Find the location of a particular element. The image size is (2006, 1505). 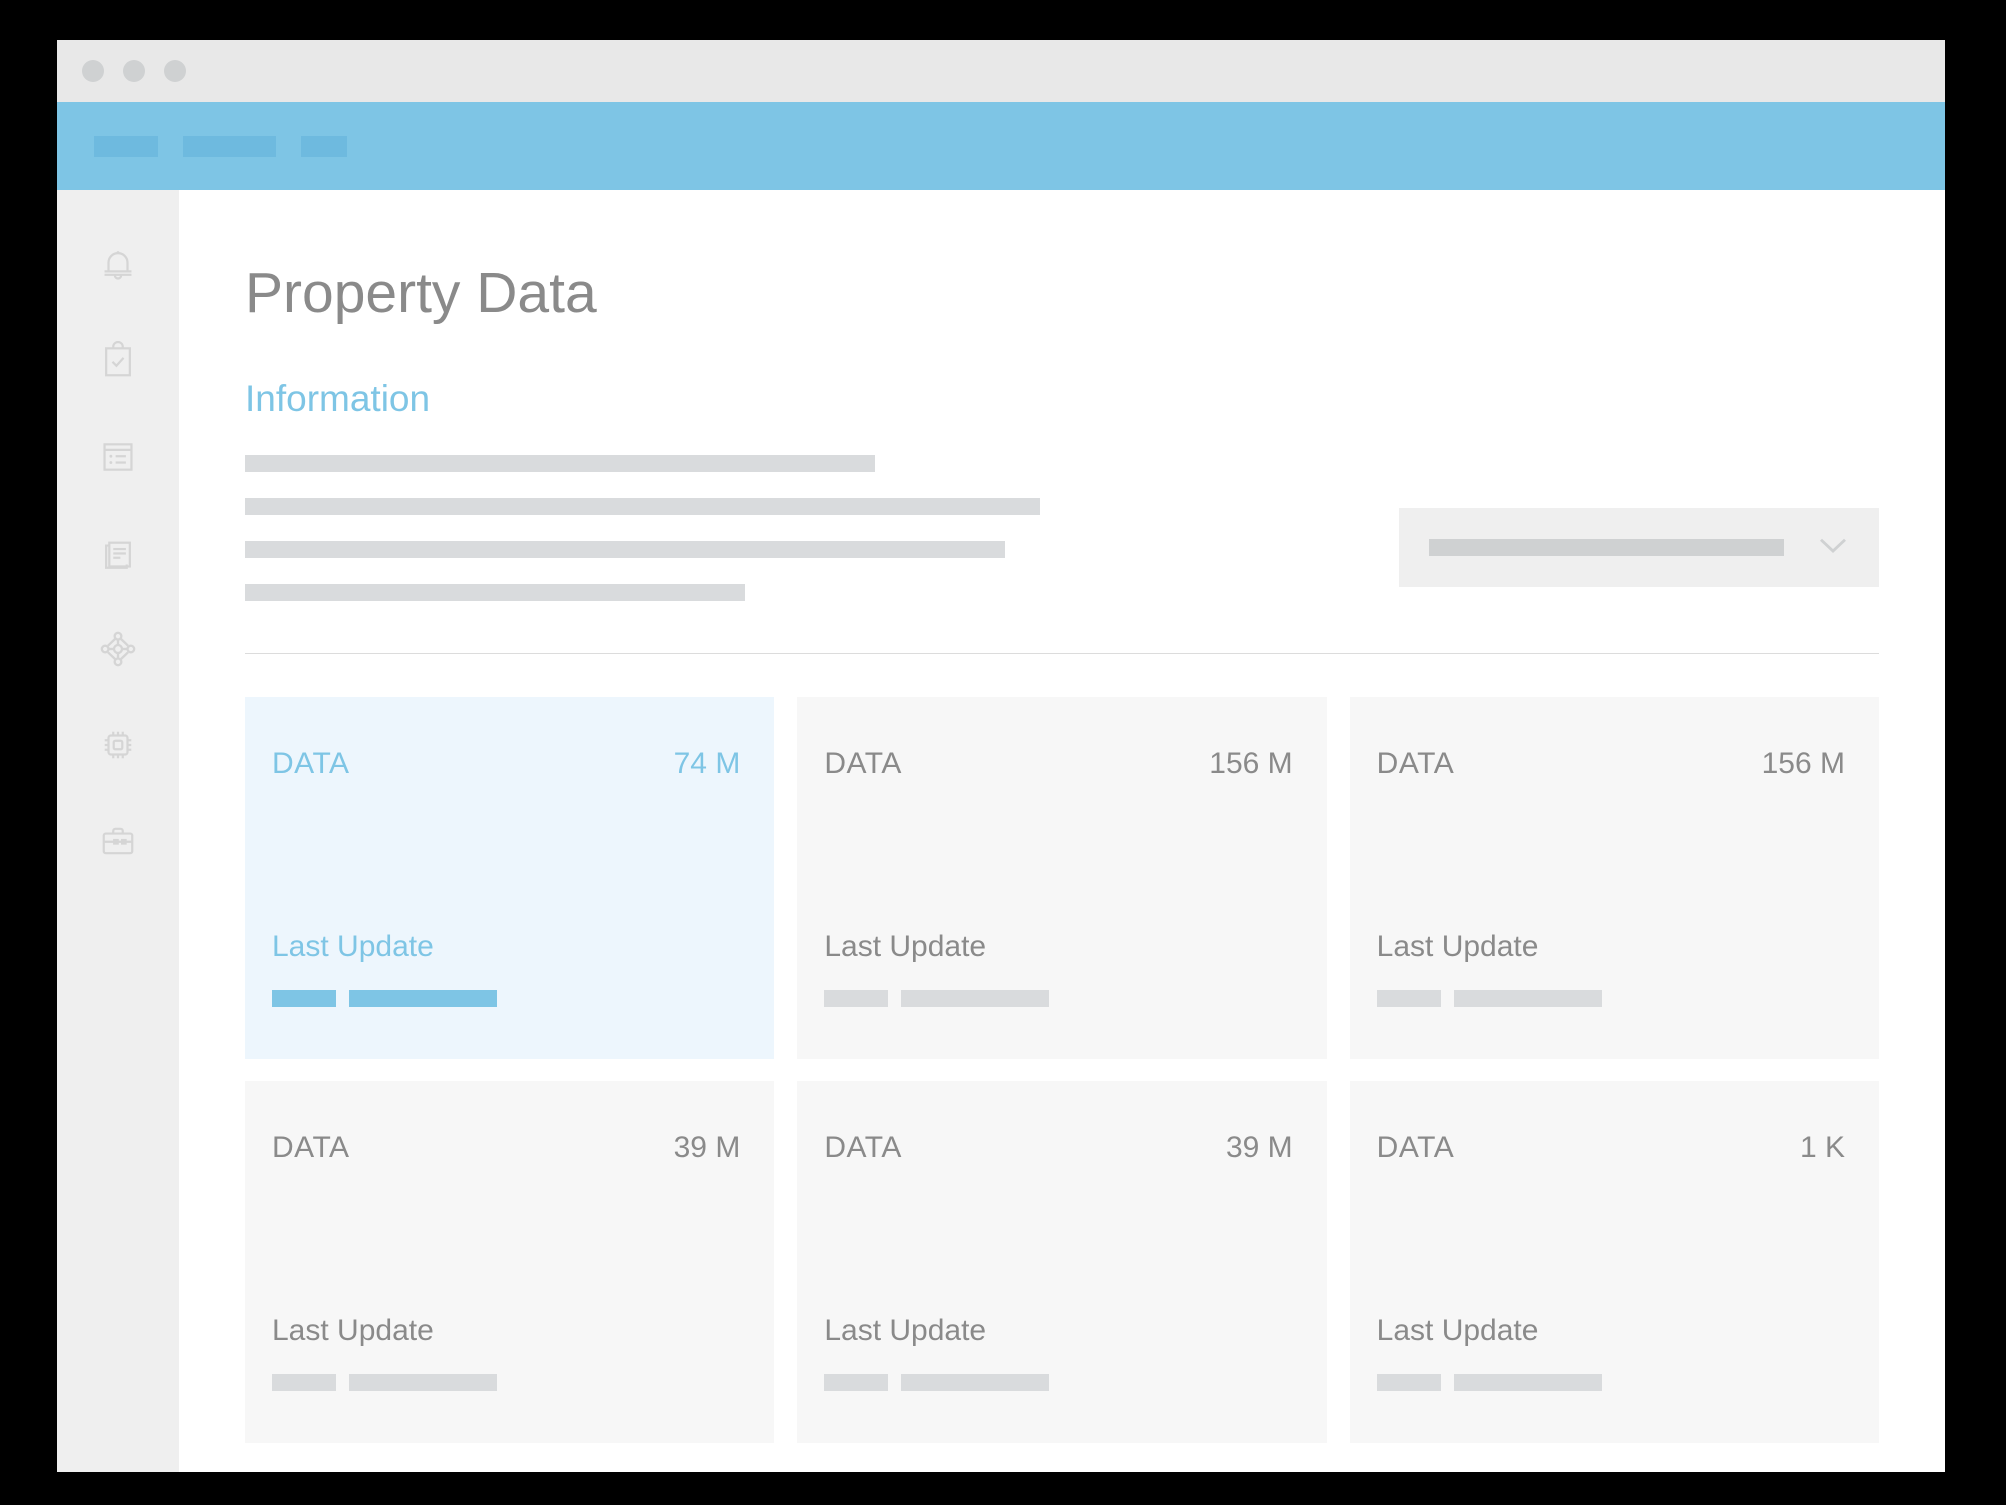

sidebar-item-notifications is located at coordinates (118, 265).